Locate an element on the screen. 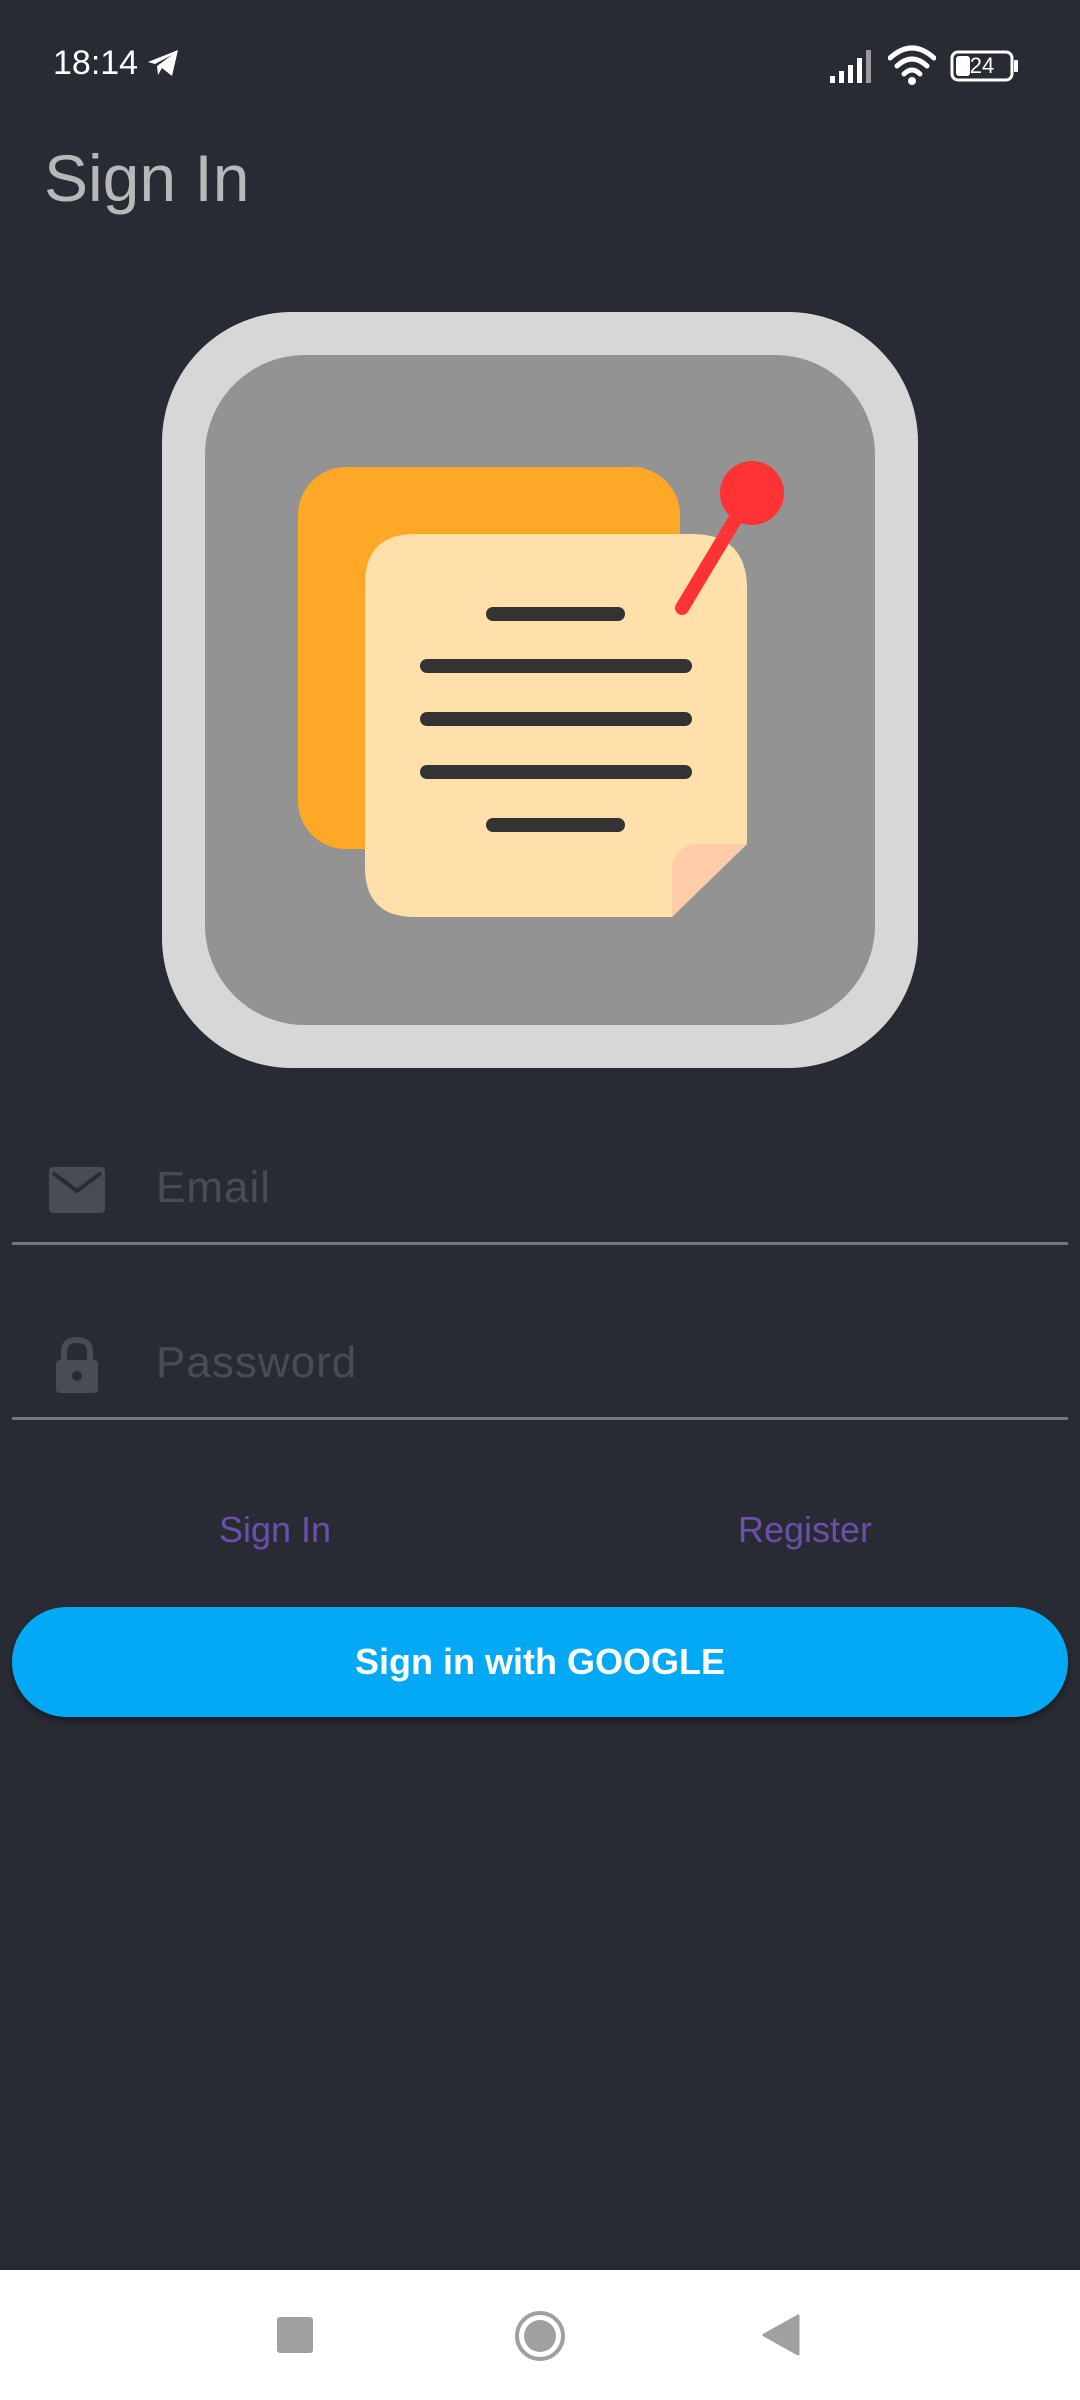 This screenshot has width=1080, height=2400. email-field is located at coordinates (540, 1185).